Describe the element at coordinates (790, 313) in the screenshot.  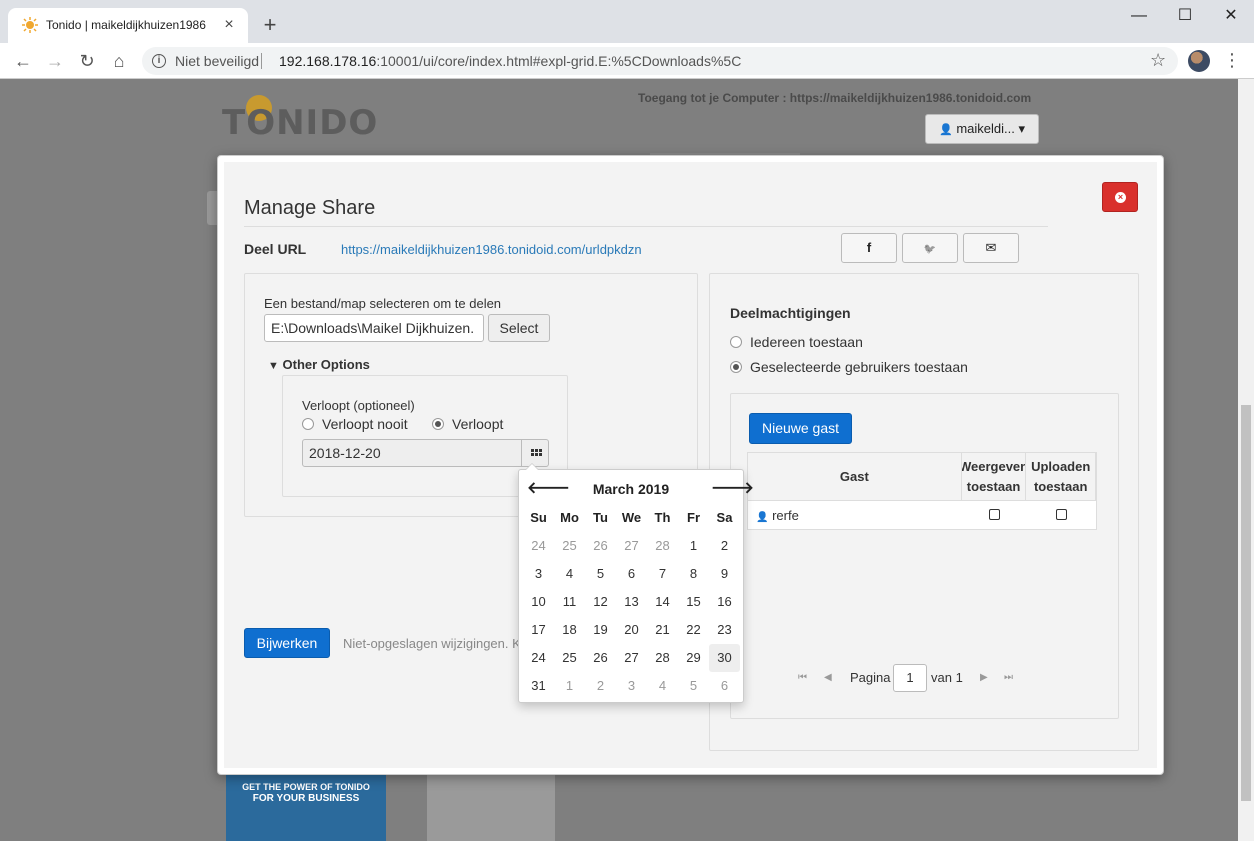
I see `permissions-title: Deelmachtigingen` at that location.